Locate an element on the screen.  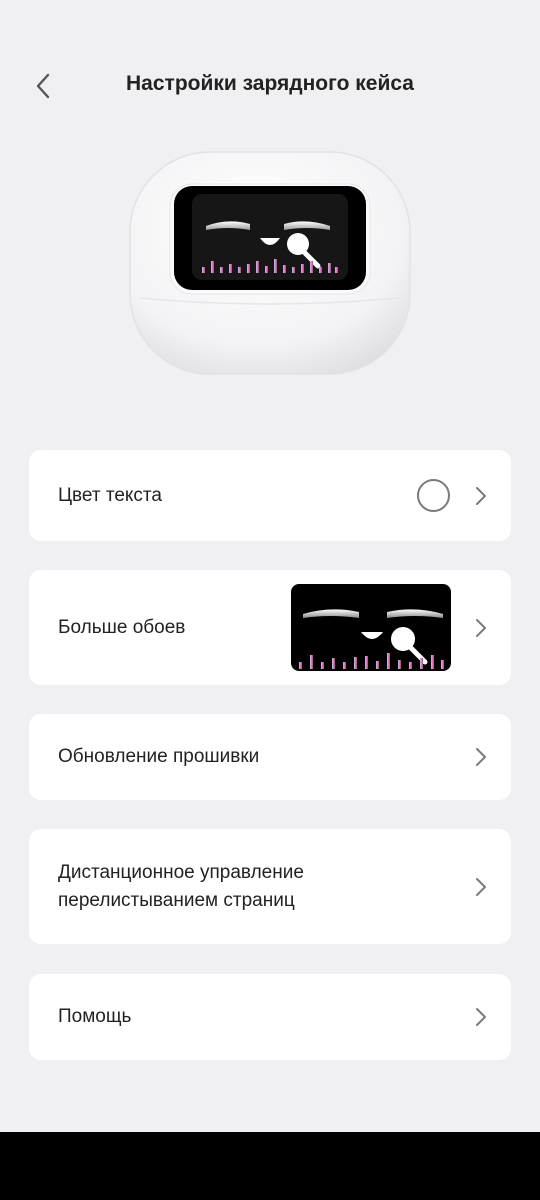
help-setting: Помощь is located at coordinates (270, 1017).